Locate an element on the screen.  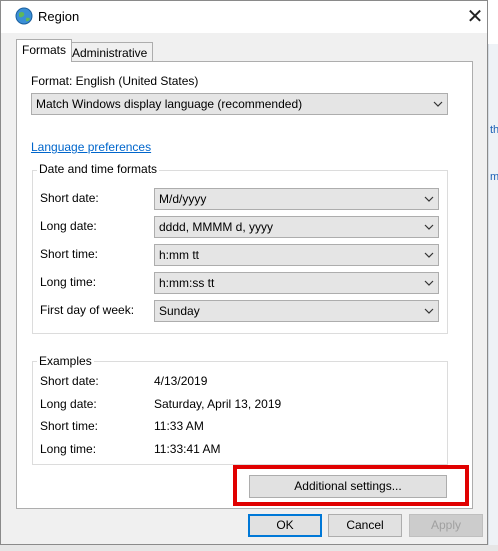
language-preferences-link: Language preferences is located at coordinates (91, 147).